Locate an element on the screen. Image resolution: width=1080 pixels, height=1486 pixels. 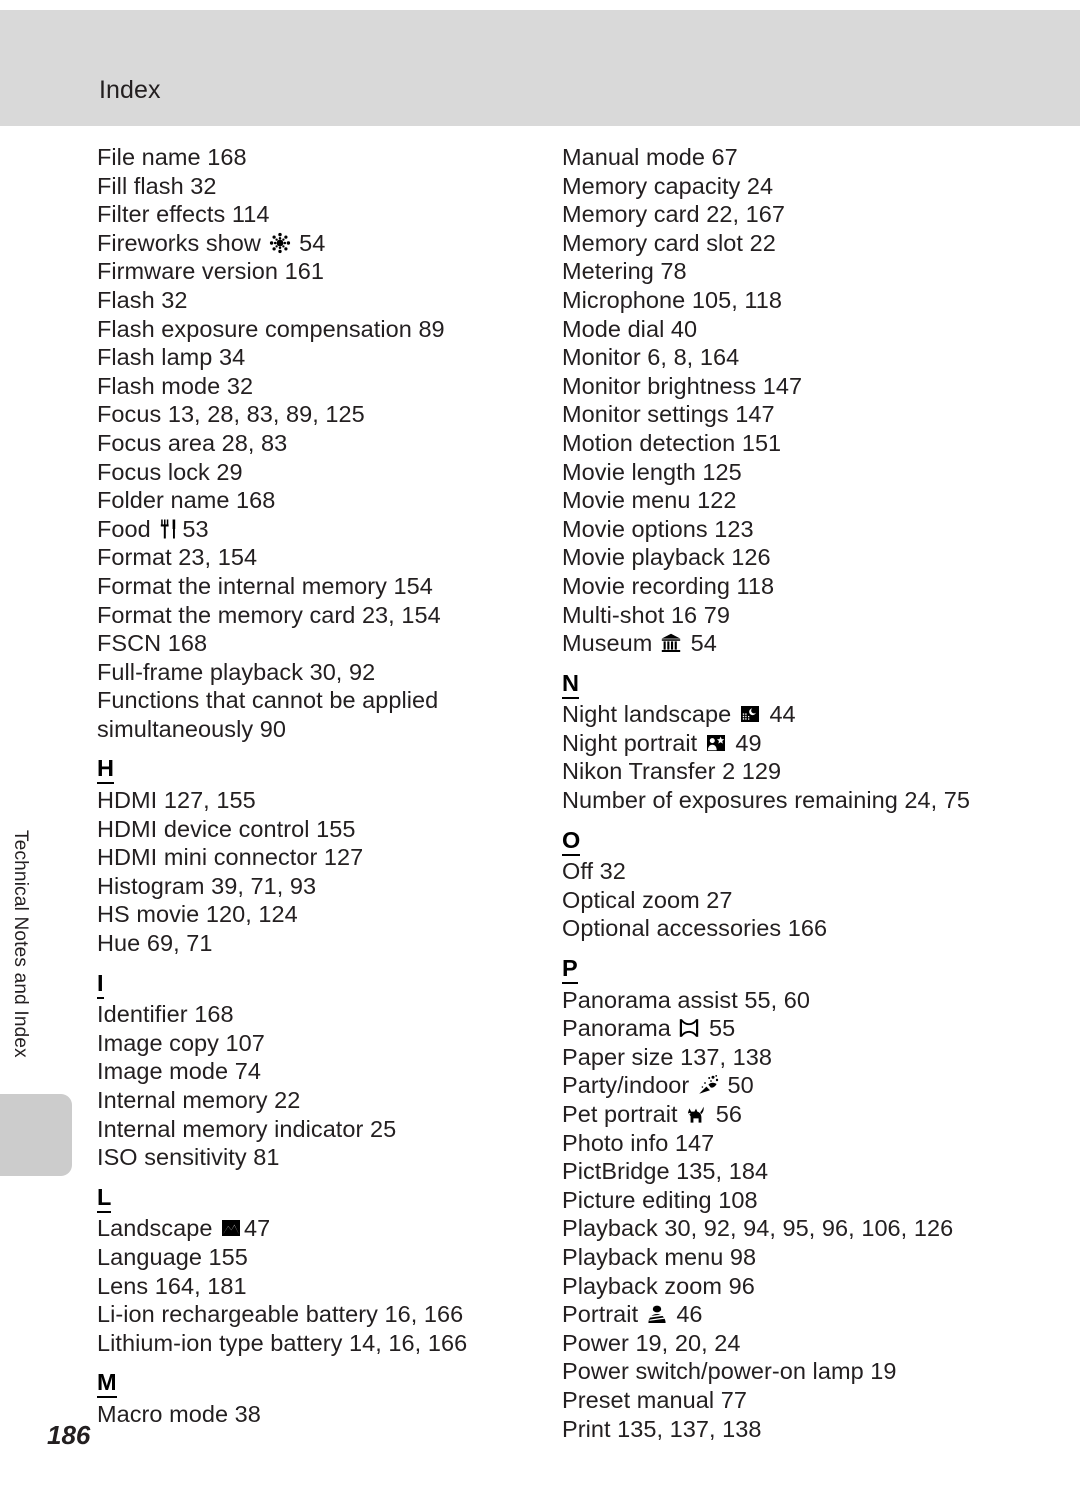
index-entry-label: Optional accessories 166 is located at coordinates (695, 928).